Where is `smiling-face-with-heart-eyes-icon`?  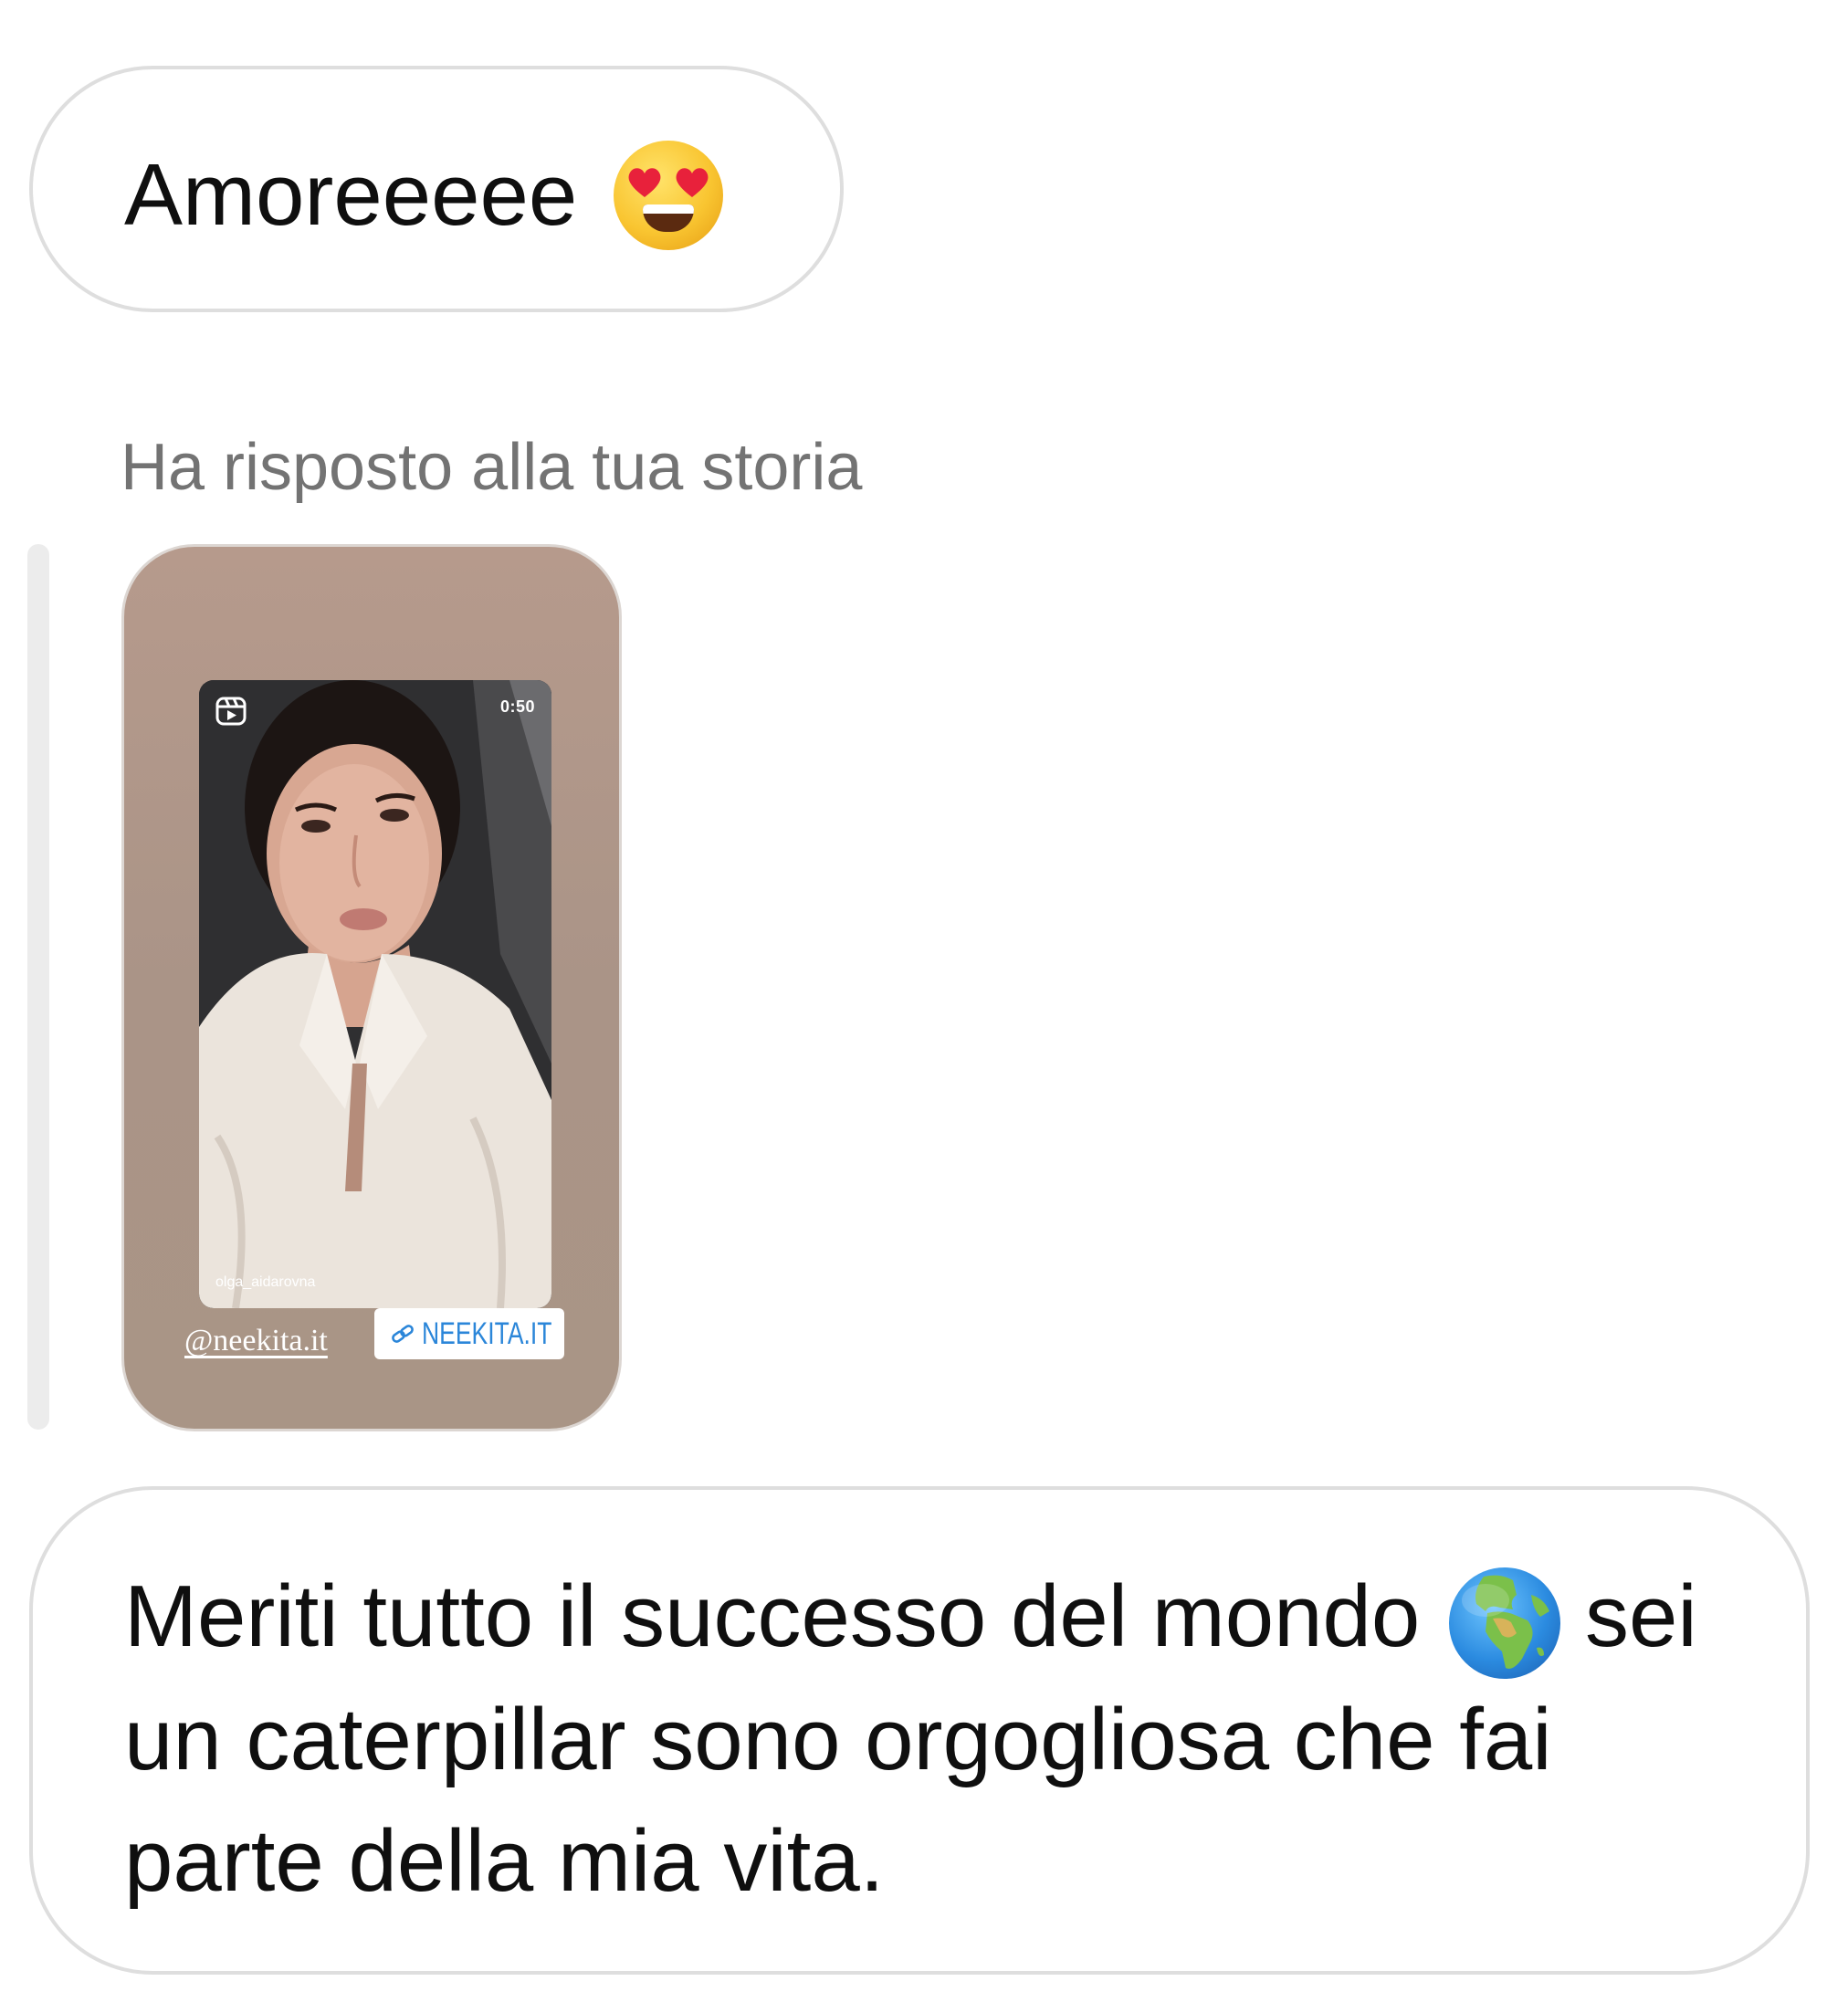 smiling-face-with-heart-eyes-icon is located at coordinates (669, 196).